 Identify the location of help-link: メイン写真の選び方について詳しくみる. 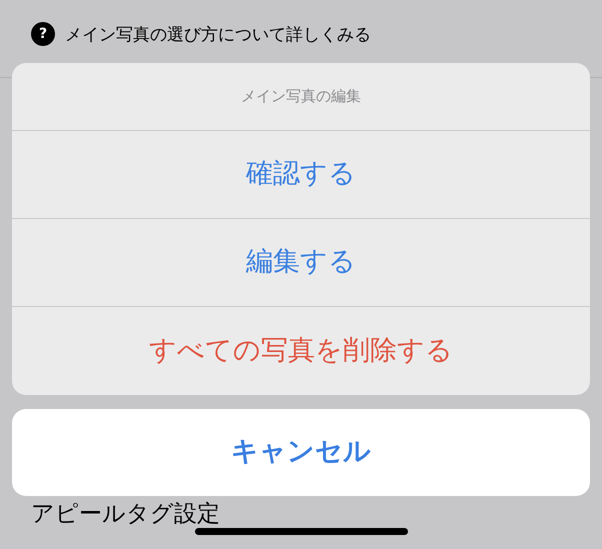
(218, 35).